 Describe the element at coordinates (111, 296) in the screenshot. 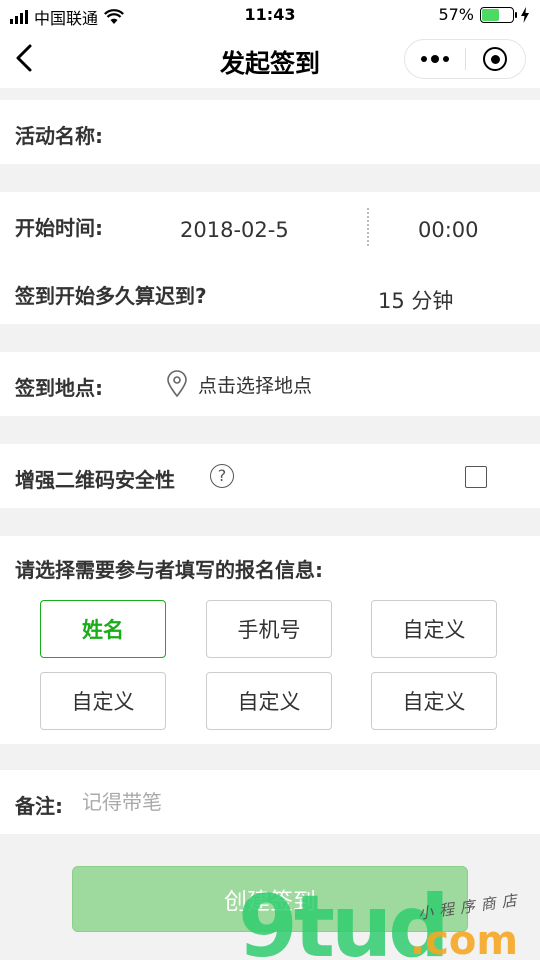

I see `late-threshold-label: 签到开始多久算迟到?` at that location.